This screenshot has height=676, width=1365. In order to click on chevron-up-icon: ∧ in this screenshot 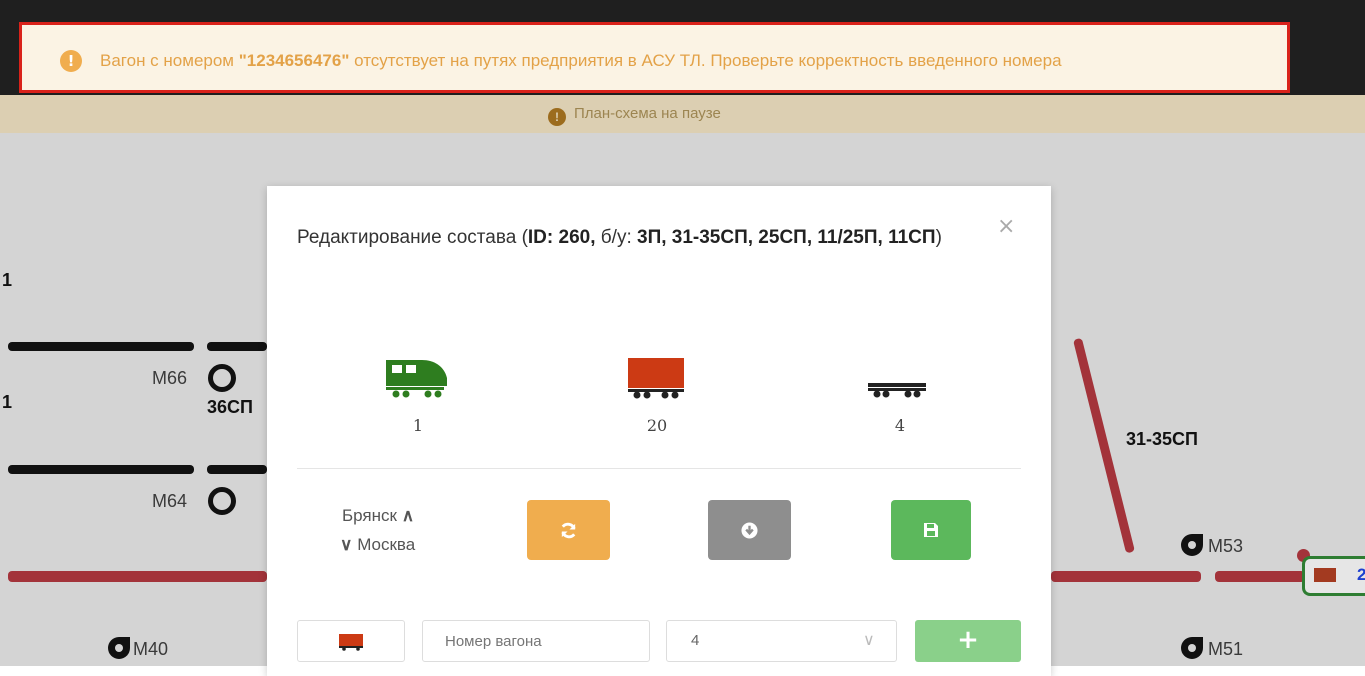, I will do `click(408, 515)`.